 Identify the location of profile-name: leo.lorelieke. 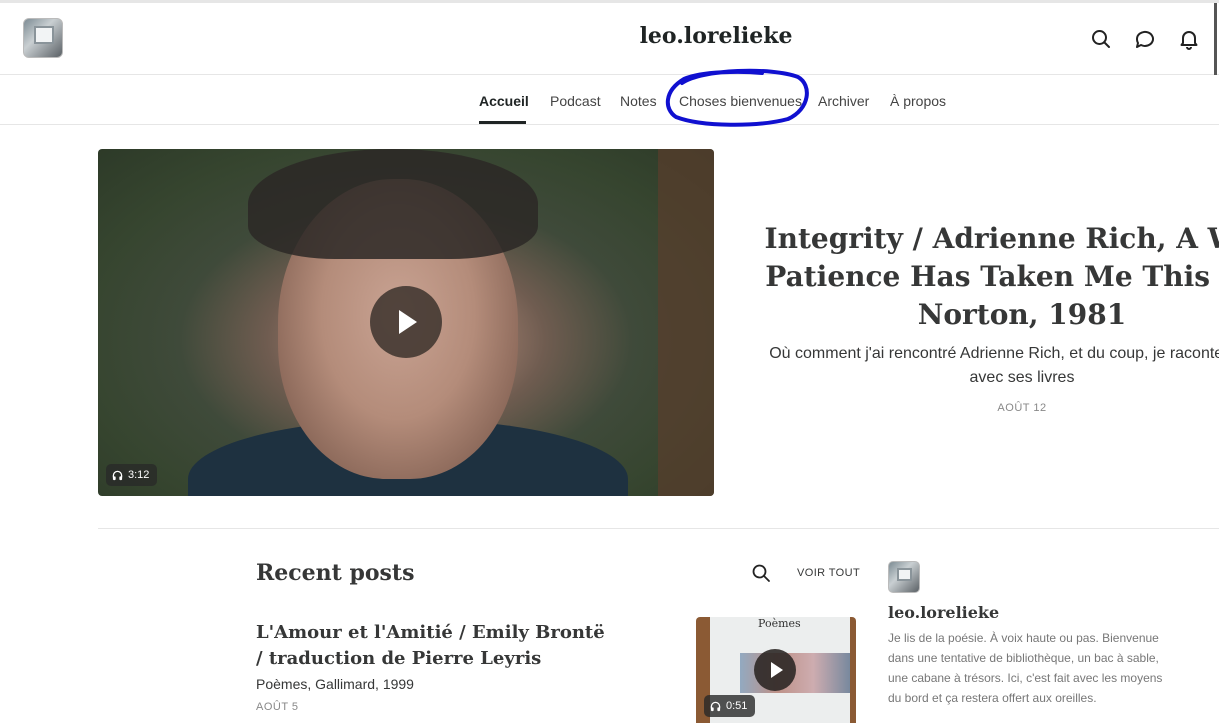
(943, 612).